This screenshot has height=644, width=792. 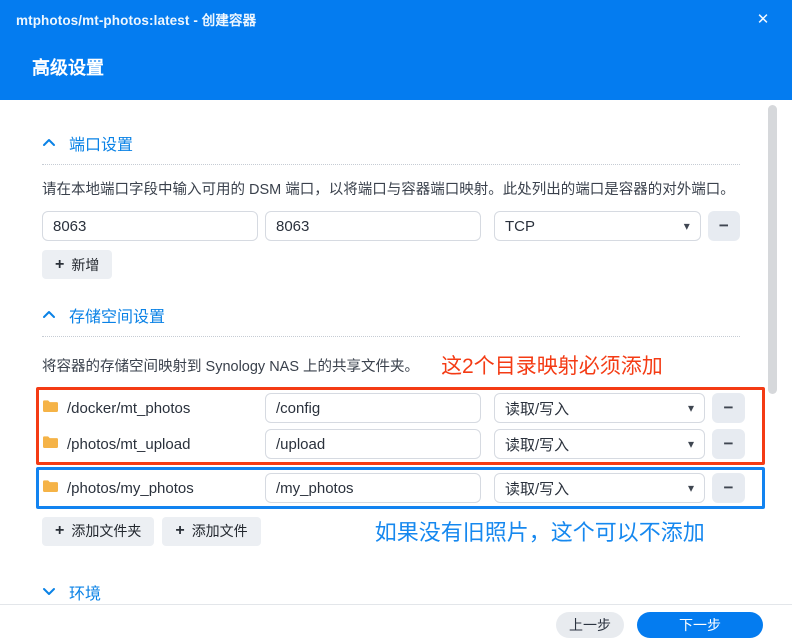 I want to click on storage-section-header: 存储空间设置, so click(x=391, y=320).